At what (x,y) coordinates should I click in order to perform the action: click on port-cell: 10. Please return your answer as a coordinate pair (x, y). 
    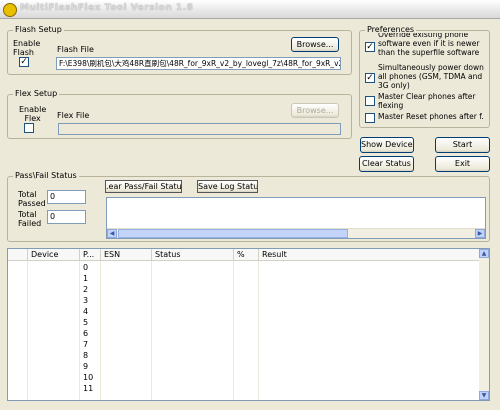
    Looking at the image, I should click on (88, 377).